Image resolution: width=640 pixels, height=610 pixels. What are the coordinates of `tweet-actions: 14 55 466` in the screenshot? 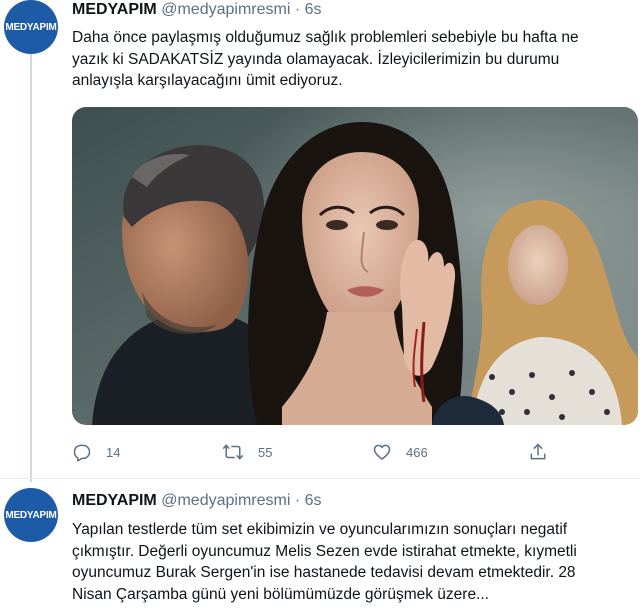 It's located at (332, 453).